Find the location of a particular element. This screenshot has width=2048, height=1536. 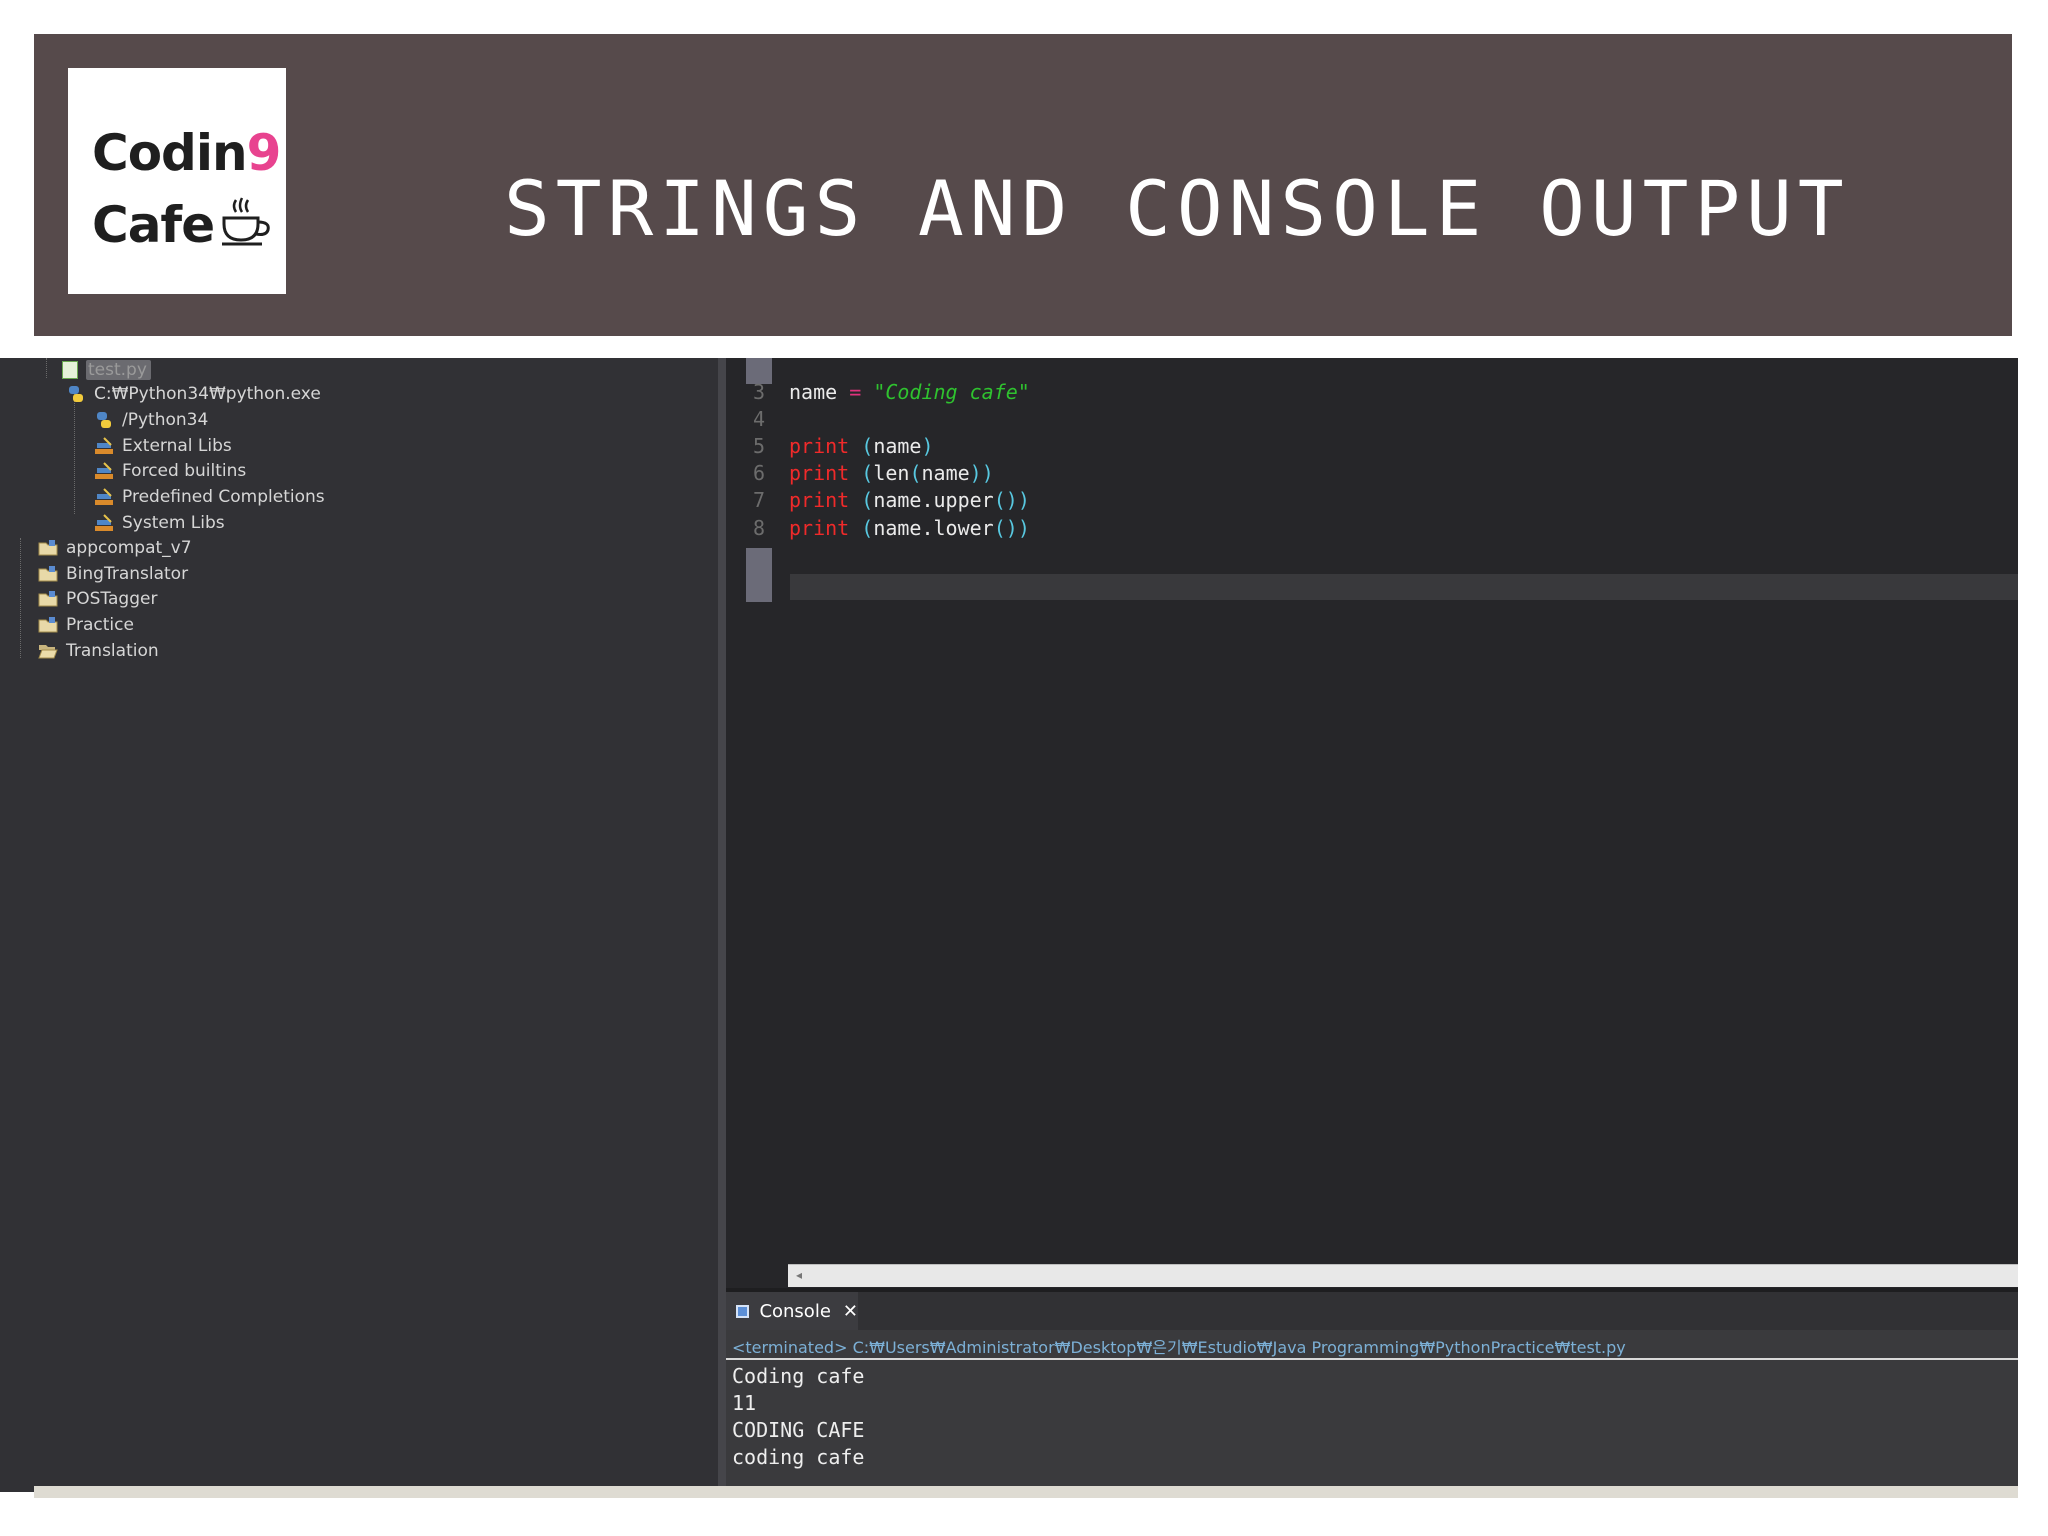

code-token: len is located at coordinates (891, 473).